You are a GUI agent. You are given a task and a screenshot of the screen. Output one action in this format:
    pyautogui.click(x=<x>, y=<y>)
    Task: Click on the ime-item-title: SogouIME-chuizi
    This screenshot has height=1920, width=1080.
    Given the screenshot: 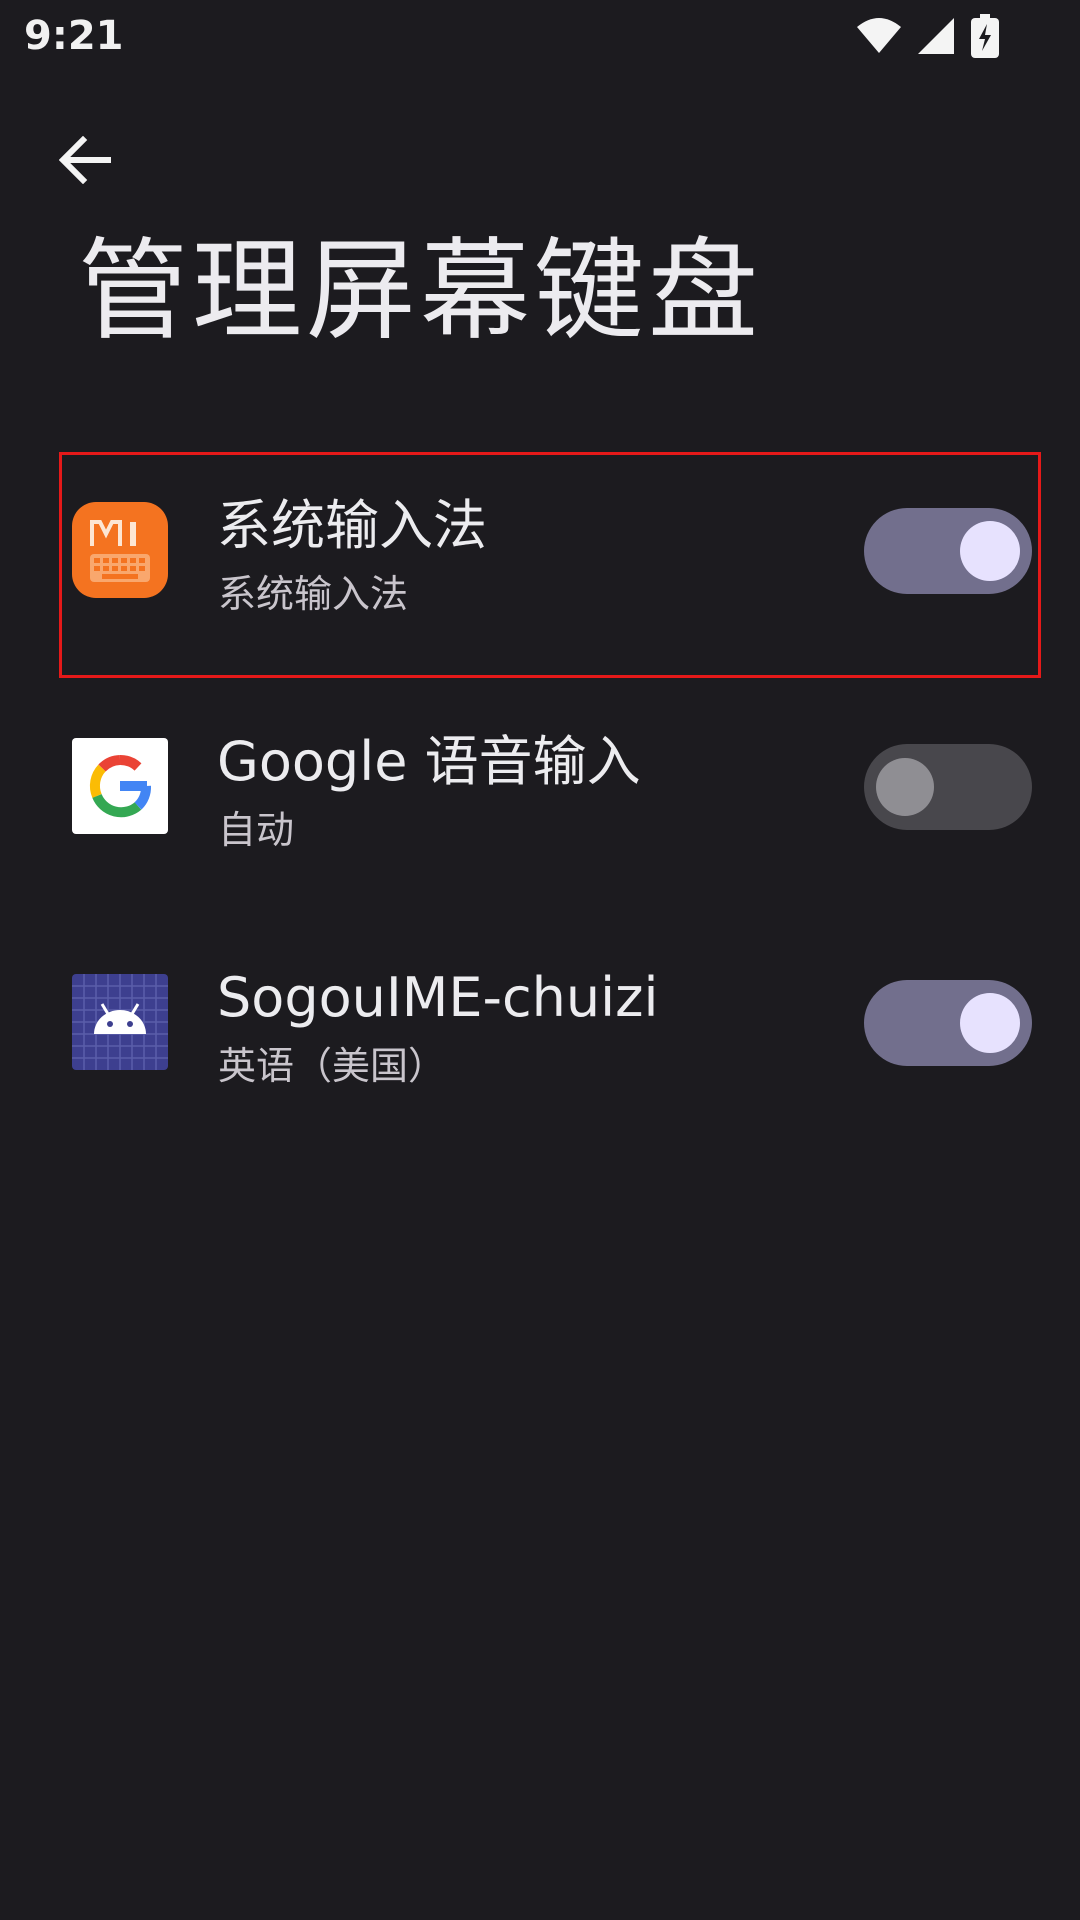 What is the action you would take?
    pyautogui.click(x=438, y=997)
    